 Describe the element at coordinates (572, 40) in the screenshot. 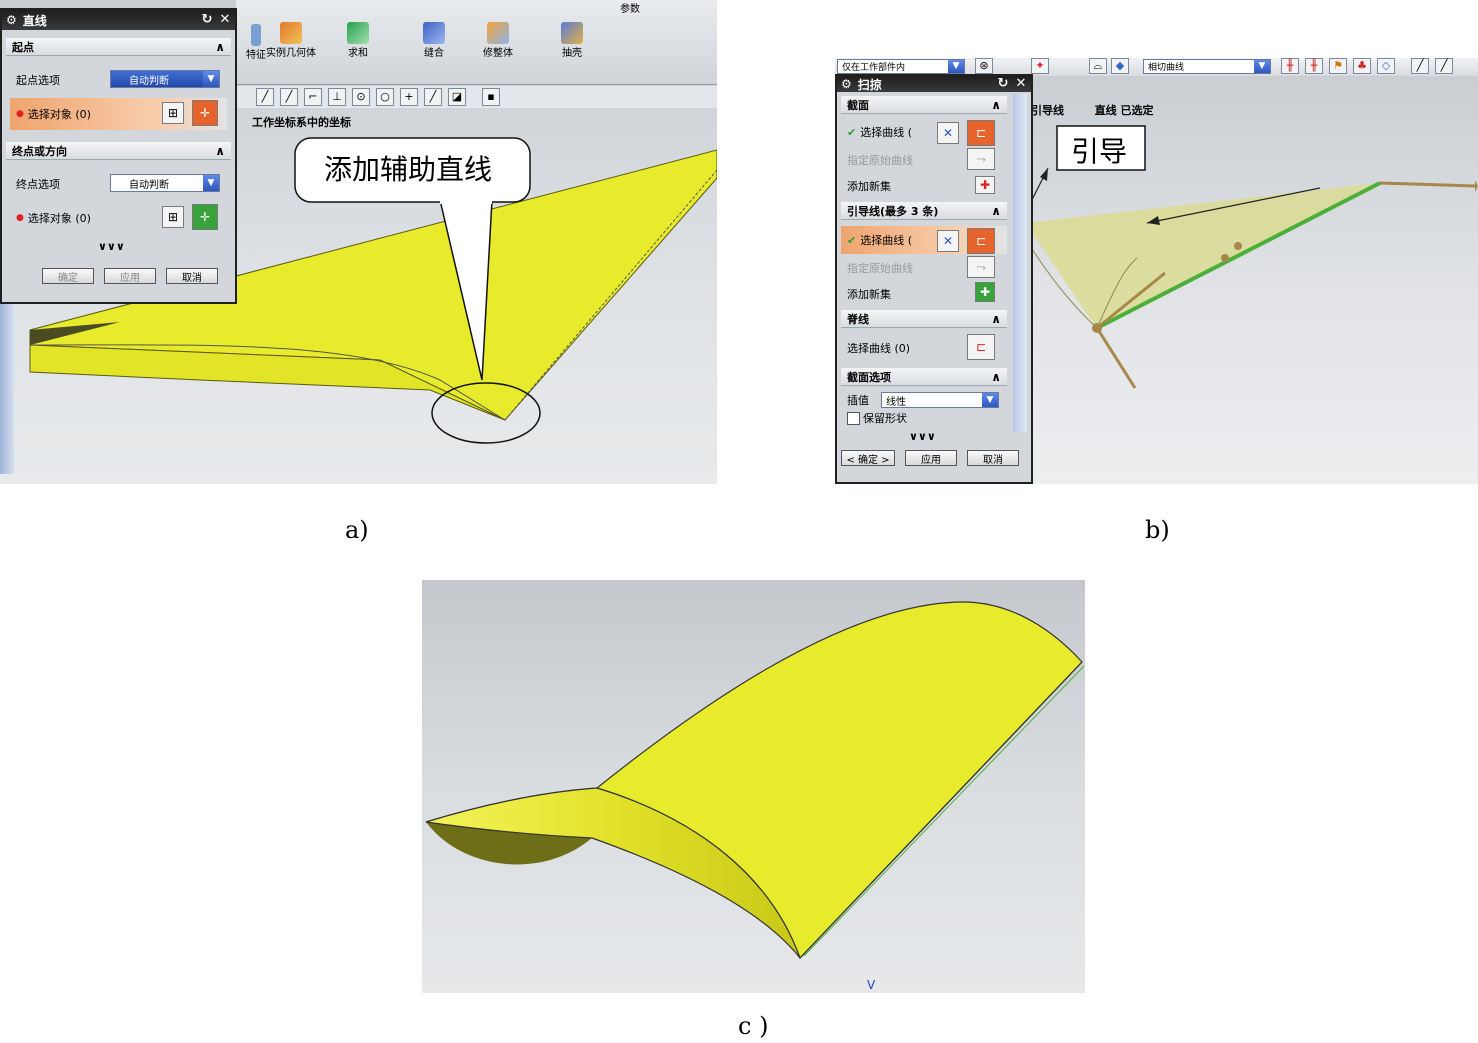

I see `tool-shell: 抽壳` at that location.